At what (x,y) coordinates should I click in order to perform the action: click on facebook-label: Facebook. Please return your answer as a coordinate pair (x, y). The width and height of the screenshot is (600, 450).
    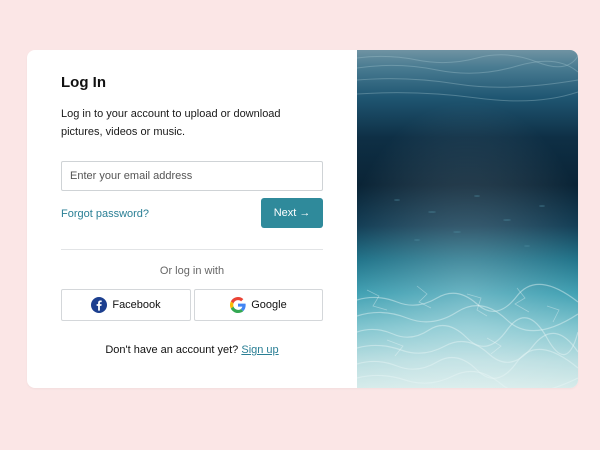
    Looking at the image, I should click on (136, 305).